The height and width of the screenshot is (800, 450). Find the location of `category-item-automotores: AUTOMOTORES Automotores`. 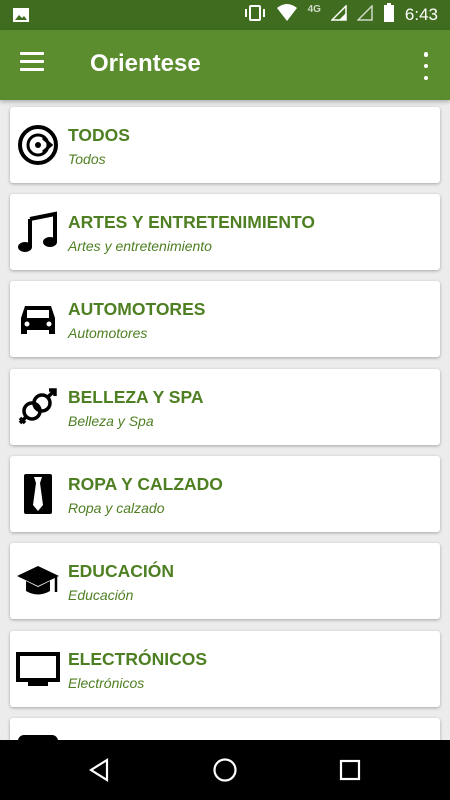

category-item-automotores: AUTOMOTORES Automotores is located at coordinates (225, 319).